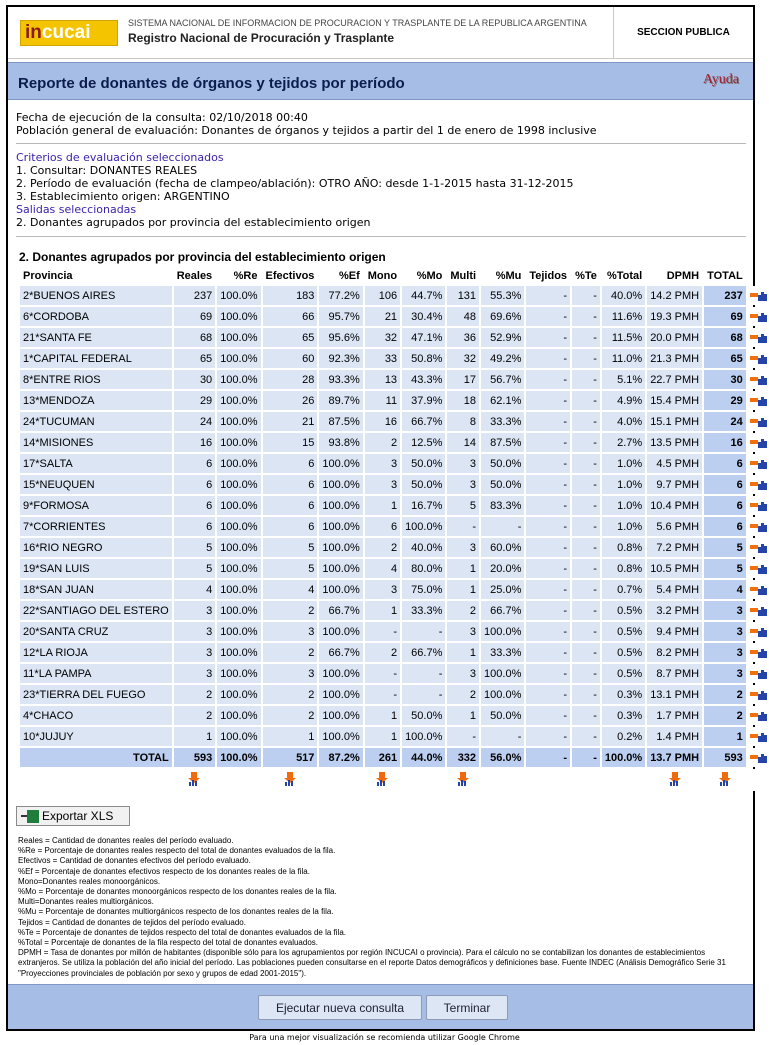  What do you see at coordinates (76, 209) in the screenshot?
I see `outputs-heading: Salidas seleccionadas` at bounding box center [76, 209].